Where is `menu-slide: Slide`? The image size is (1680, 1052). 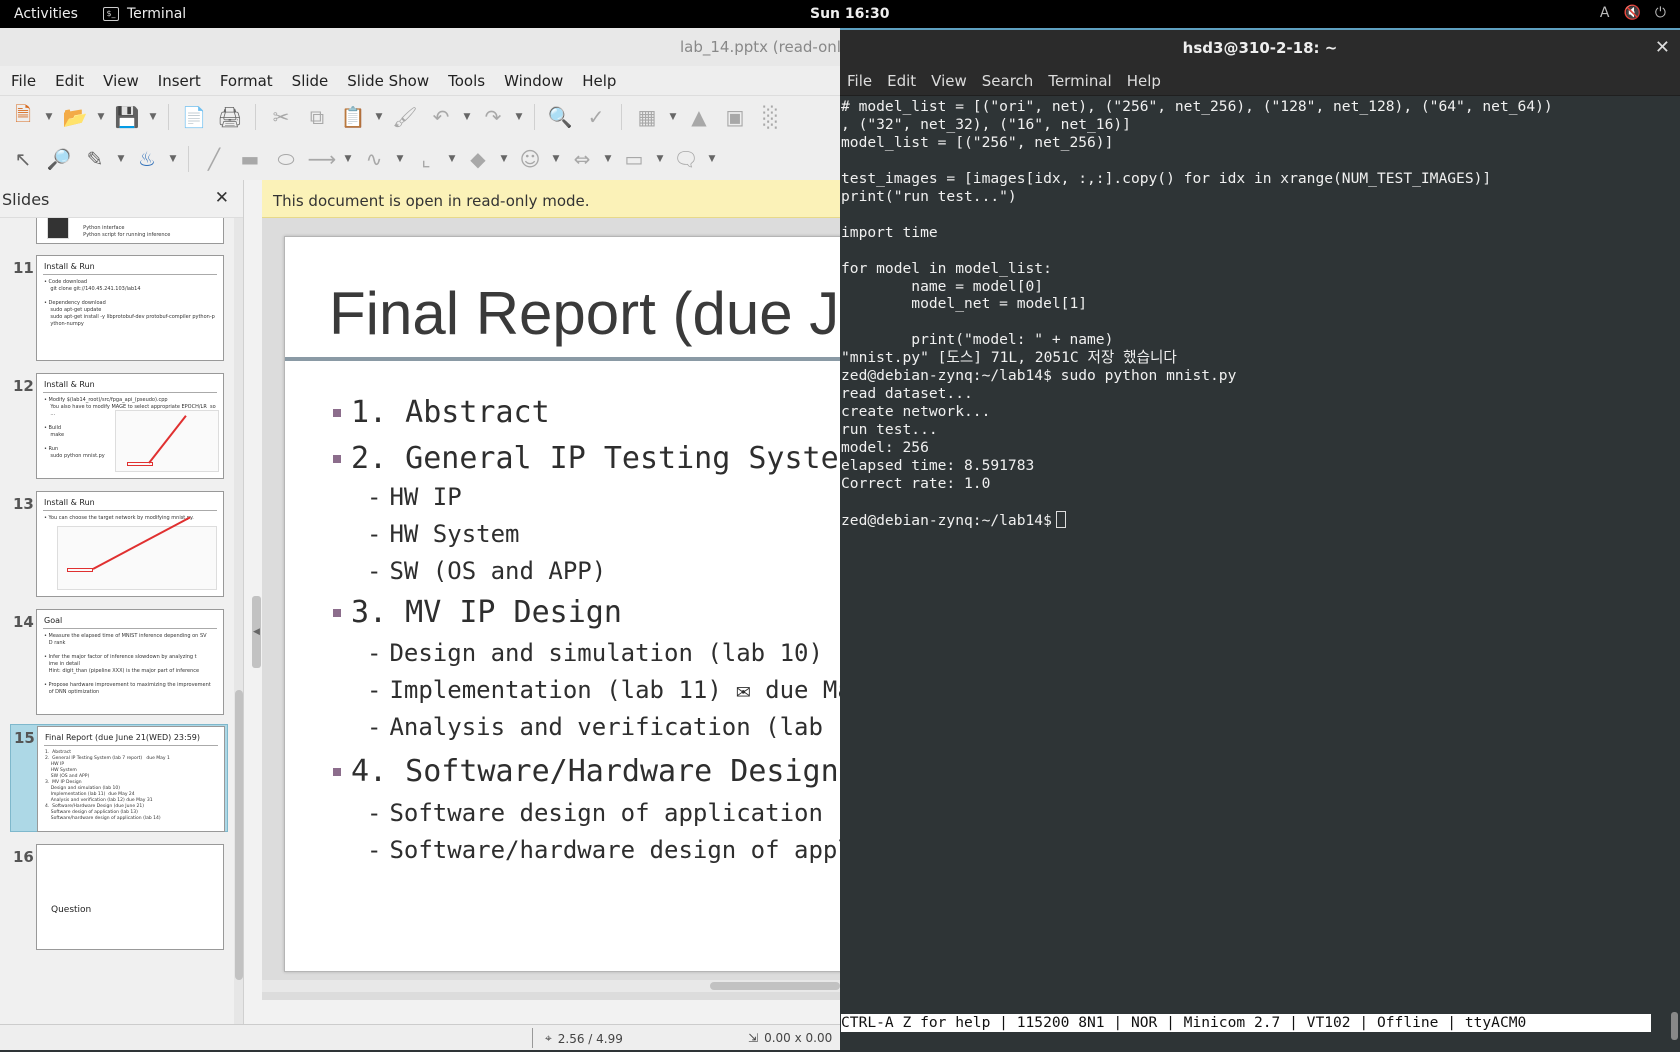 menu-slide: Slide is located at coordinates (310, 81).